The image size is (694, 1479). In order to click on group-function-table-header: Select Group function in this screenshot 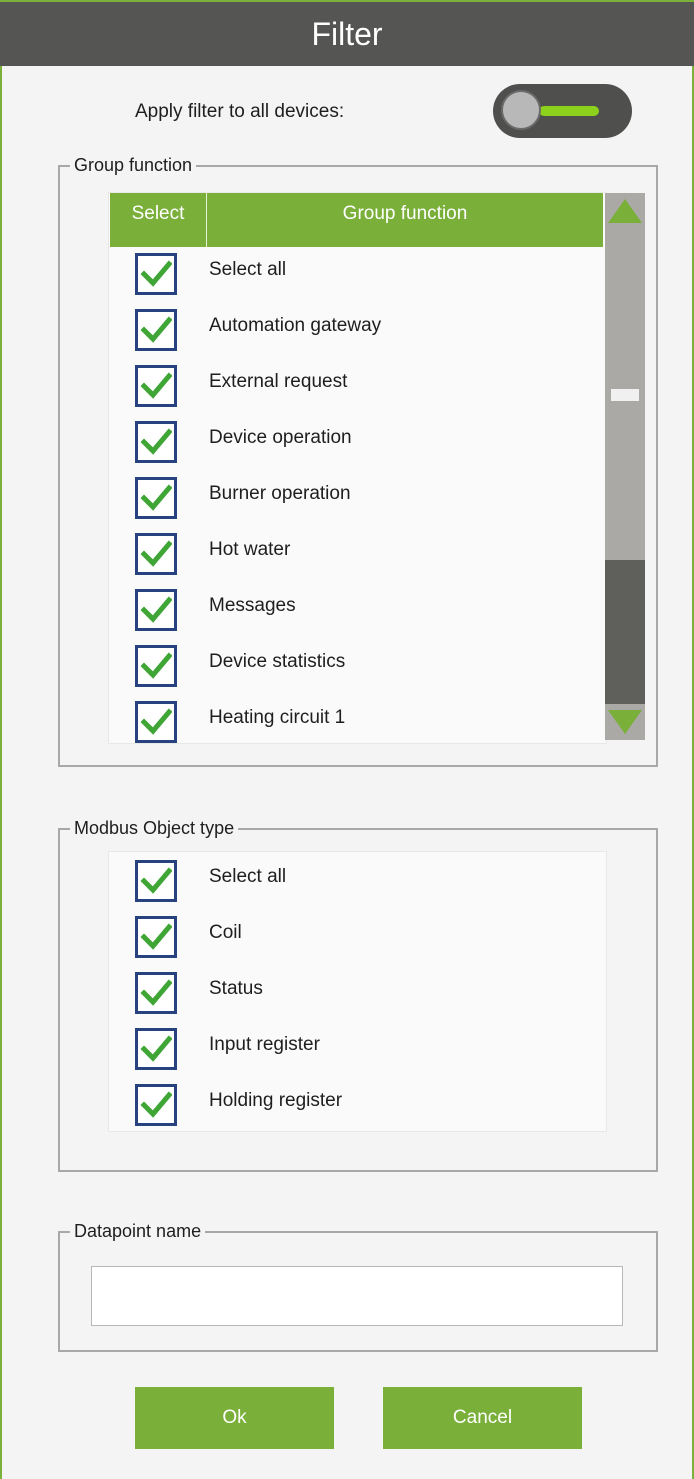, I will do `click(356, 220)`.